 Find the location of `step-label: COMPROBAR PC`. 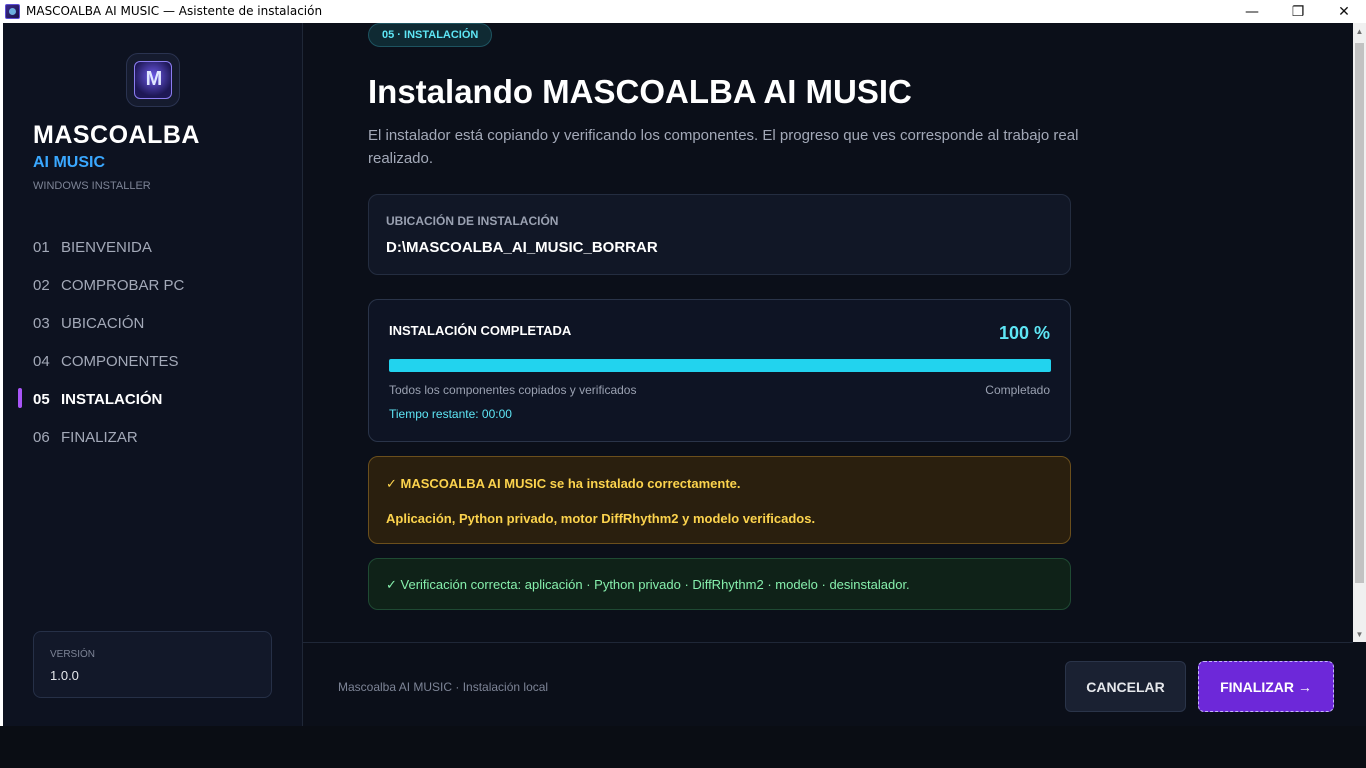

step-label: COMPROBAR PC is located at coordinates (123, 285).